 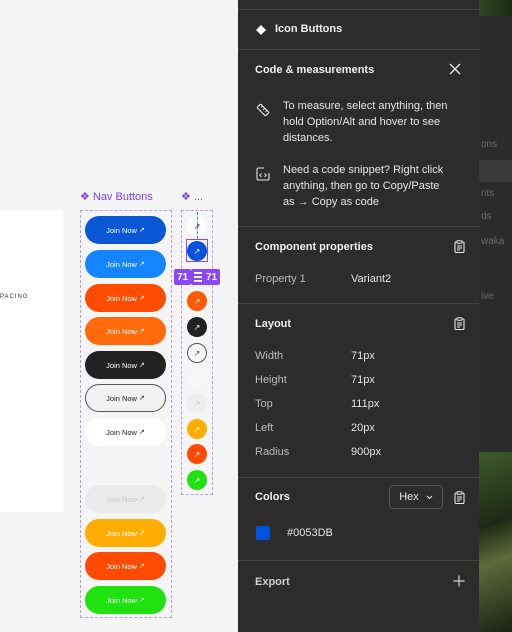 What do you see at coordinates (122, 197) in the screenshot?
I see `nav-buttons-frame-title: Nav Buttons` at bounding box center [122, 197].